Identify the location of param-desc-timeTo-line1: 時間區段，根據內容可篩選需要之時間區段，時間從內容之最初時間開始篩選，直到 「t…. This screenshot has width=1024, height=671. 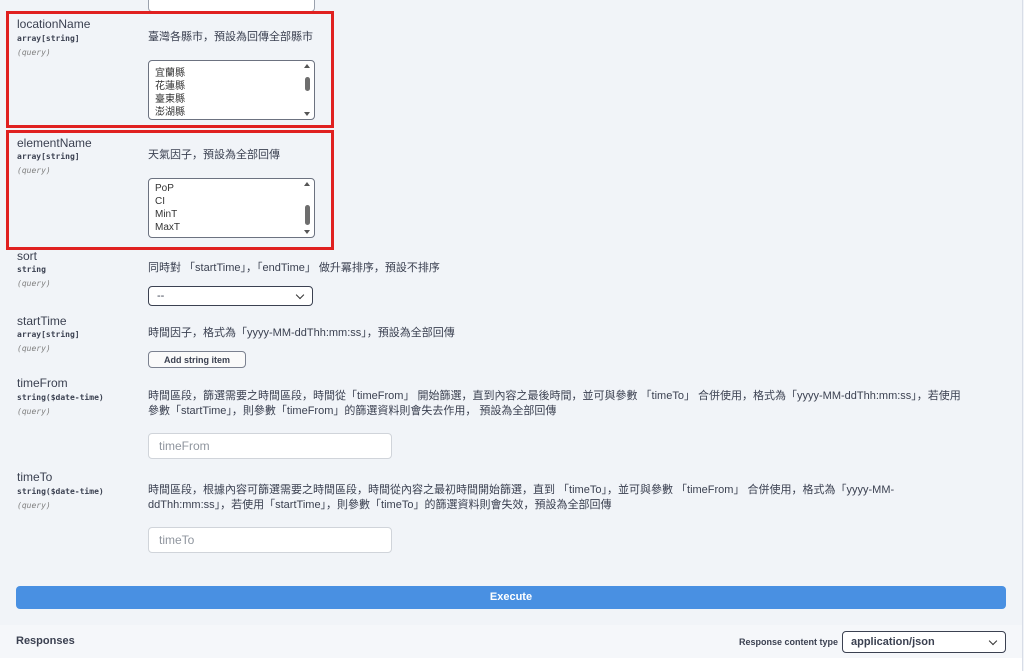
(521, 490).